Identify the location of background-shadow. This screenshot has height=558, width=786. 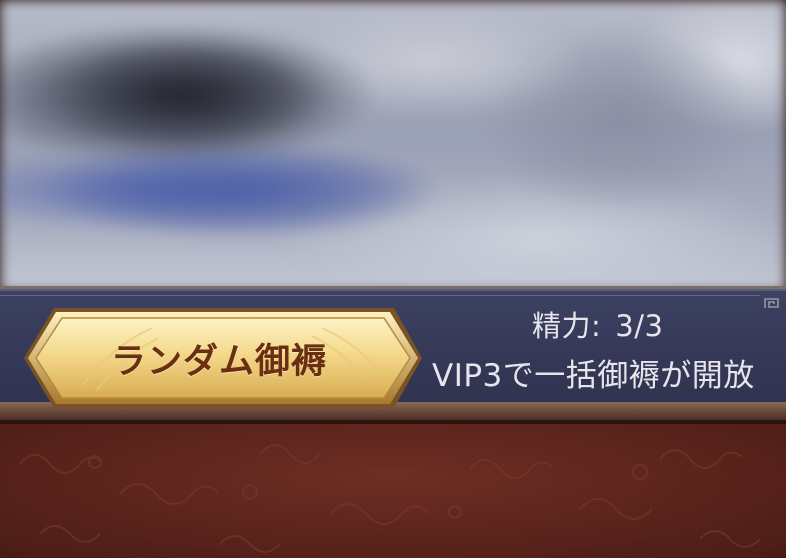
(190, 95).